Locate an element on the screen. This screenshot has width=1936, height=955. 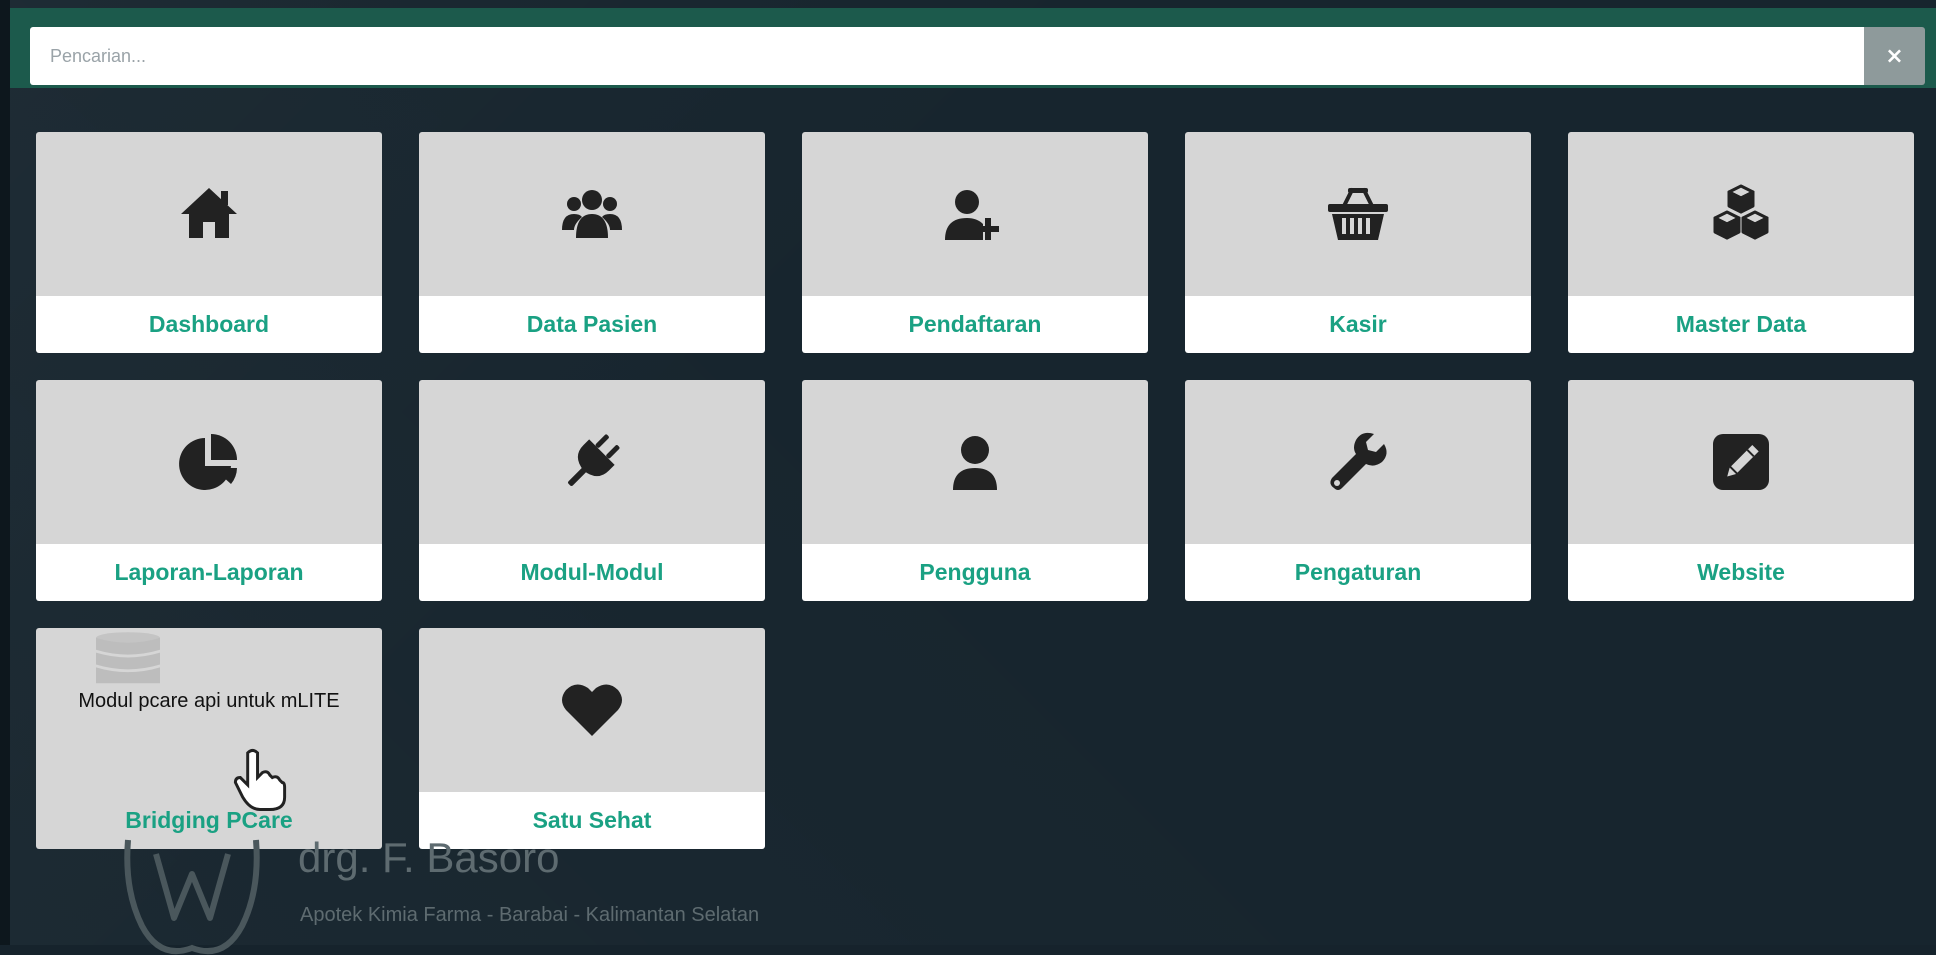
tile-label: Master Data is located at coordinates (1741, 324).